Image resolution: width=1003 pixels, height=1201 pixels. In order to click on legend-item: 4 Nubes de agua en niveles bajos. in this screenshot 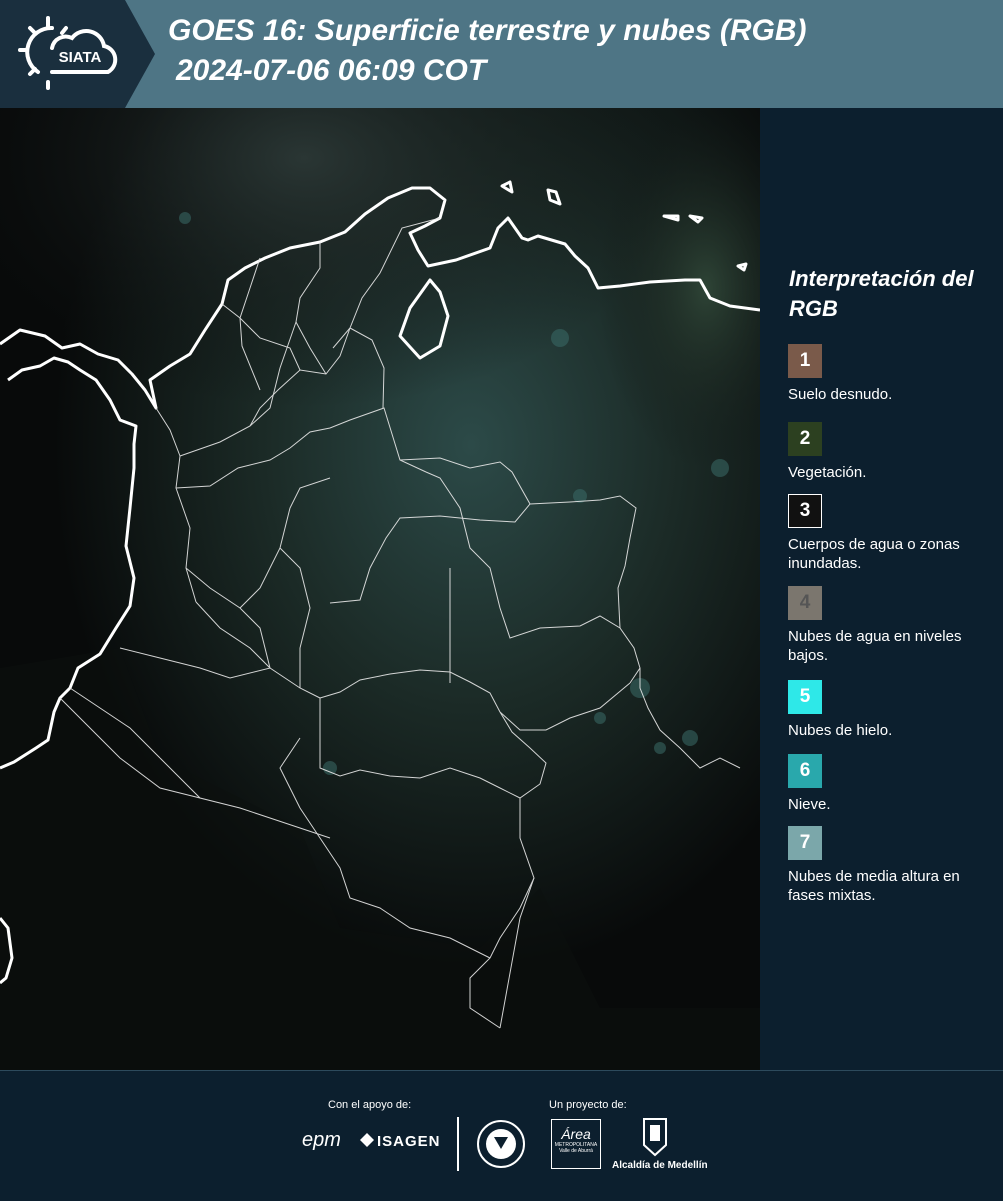, I will do `click(893, 625)`.